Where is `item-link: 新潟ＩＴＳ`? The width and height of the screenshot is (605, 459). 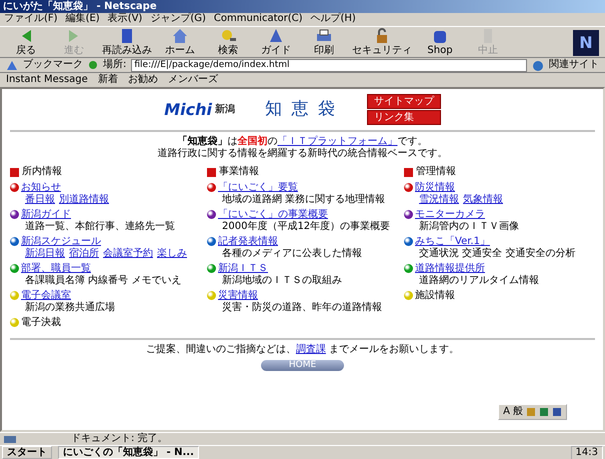
item-link: 新潟ＩＴＳ is located at coordinates (243, 268).